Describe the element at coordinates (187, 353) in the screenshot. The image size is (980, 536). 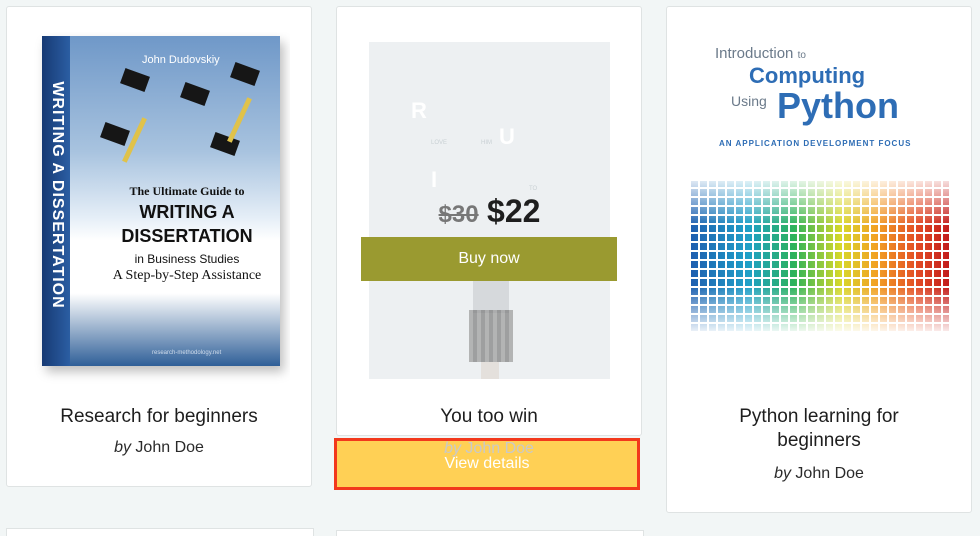
I see `cover-url: research-methodology.net` at that location.